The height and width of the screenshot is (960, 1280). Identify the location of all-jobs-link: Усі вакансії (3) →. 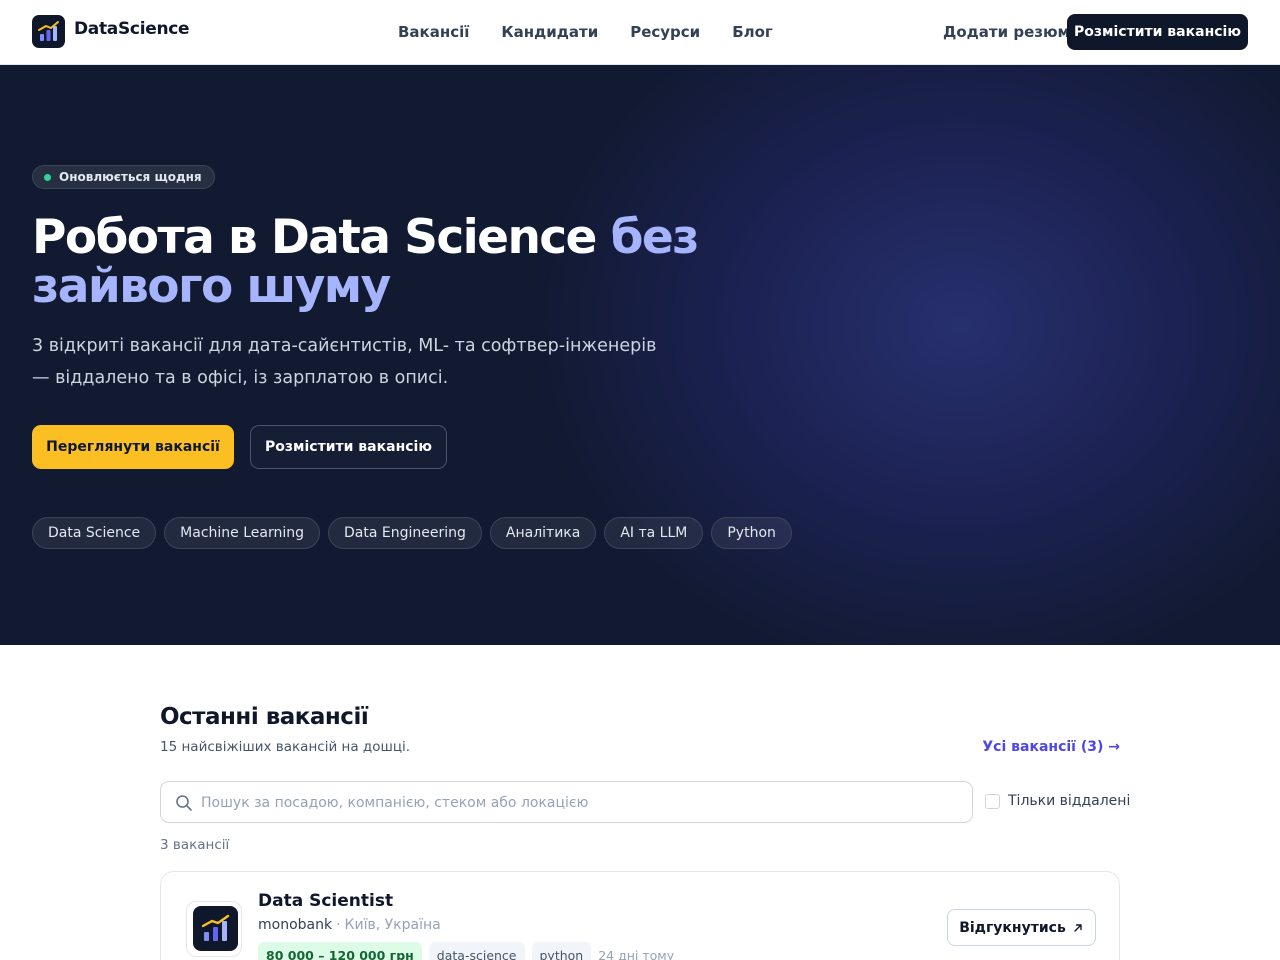
(1051, 747).